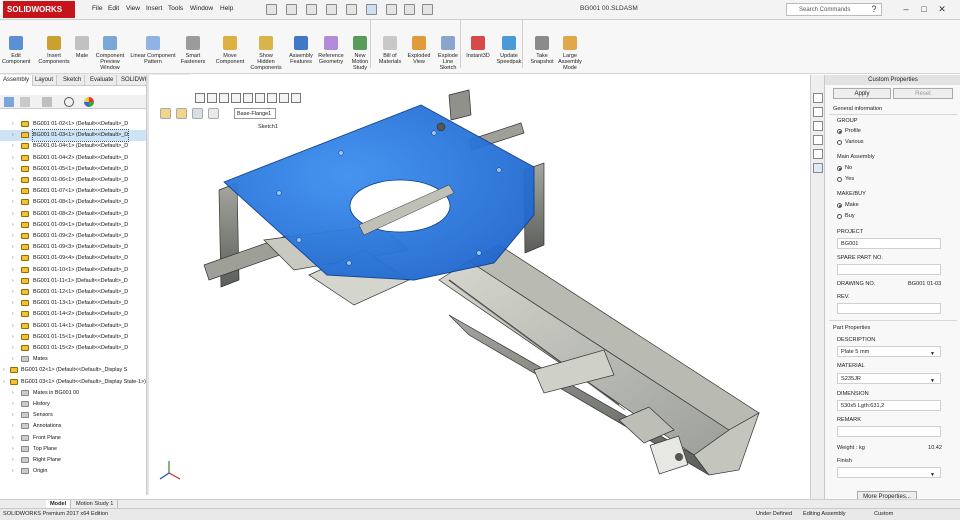  What do you see at coordinates (839, 142) in the screenshot?
I see `group-various-radio` at bounding box center [839, 142].